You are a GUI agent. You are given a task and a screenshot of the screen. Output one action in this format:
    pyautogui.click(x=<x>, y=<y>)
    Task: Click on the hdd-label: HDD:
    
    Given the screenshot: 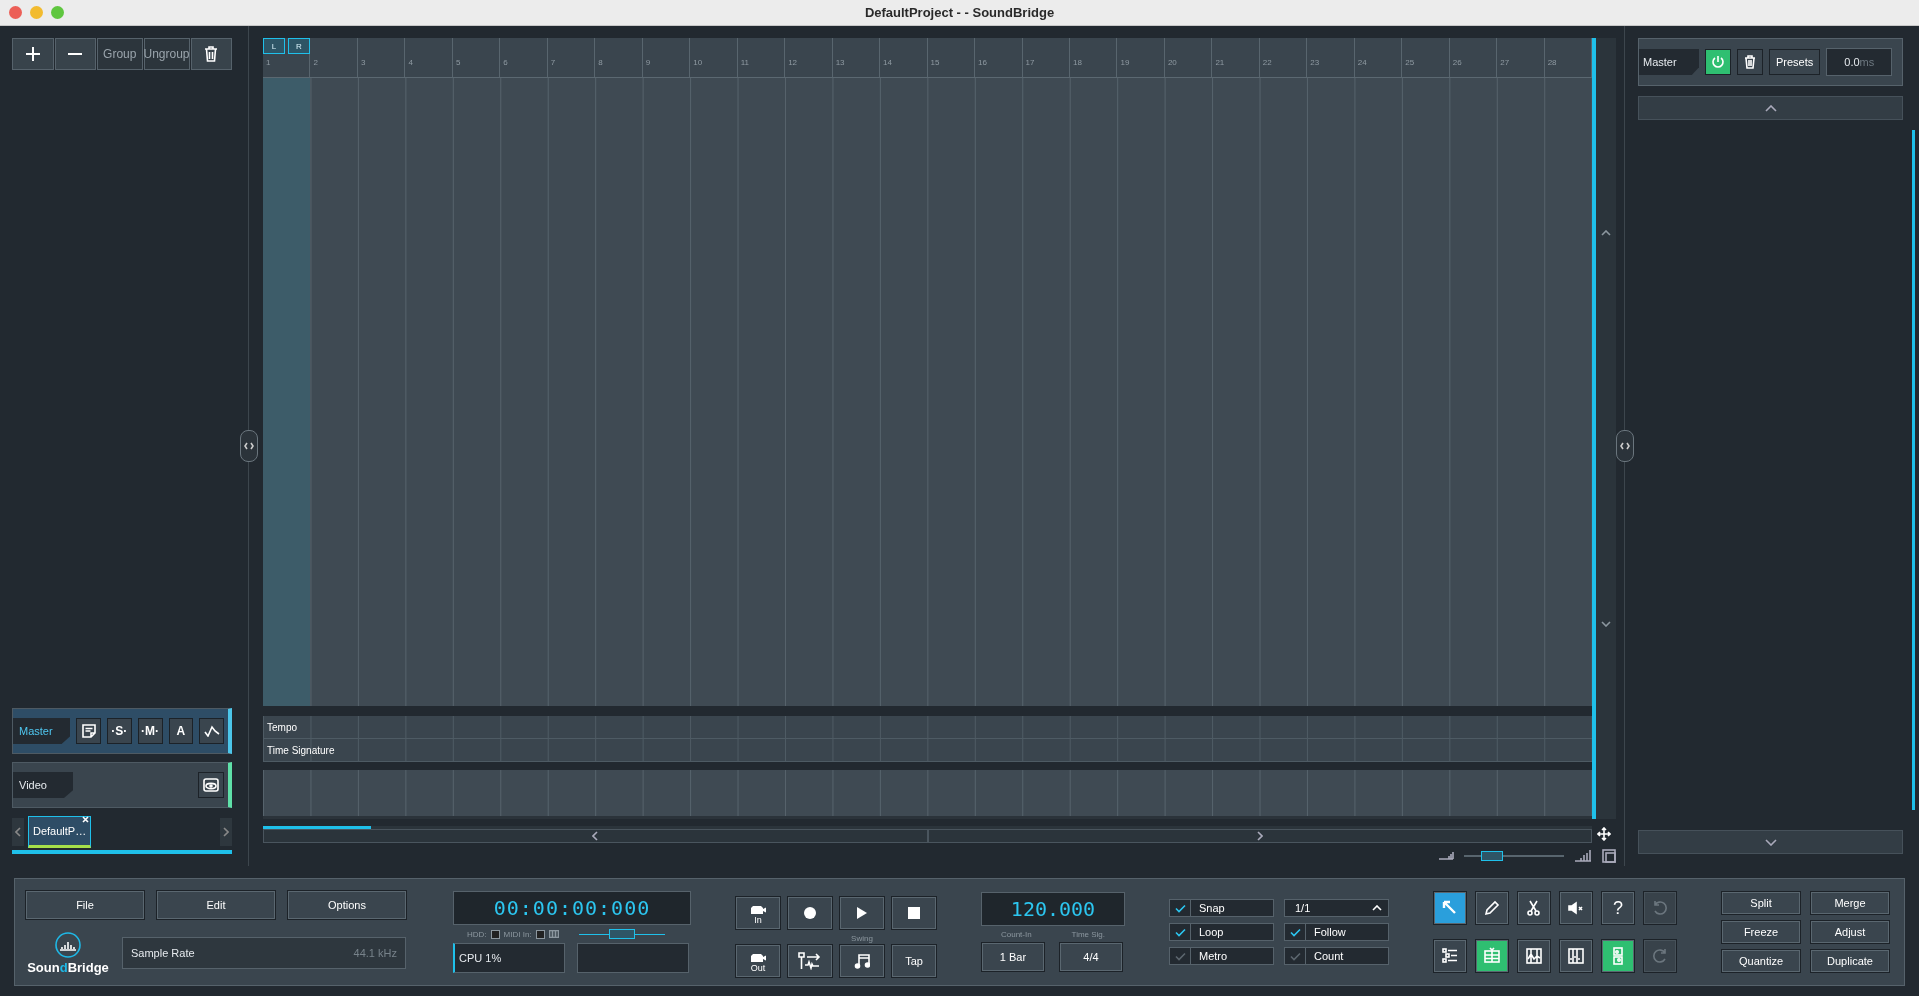 What is the action you would take?
    pyautogui.click(x=477, y=934)
    